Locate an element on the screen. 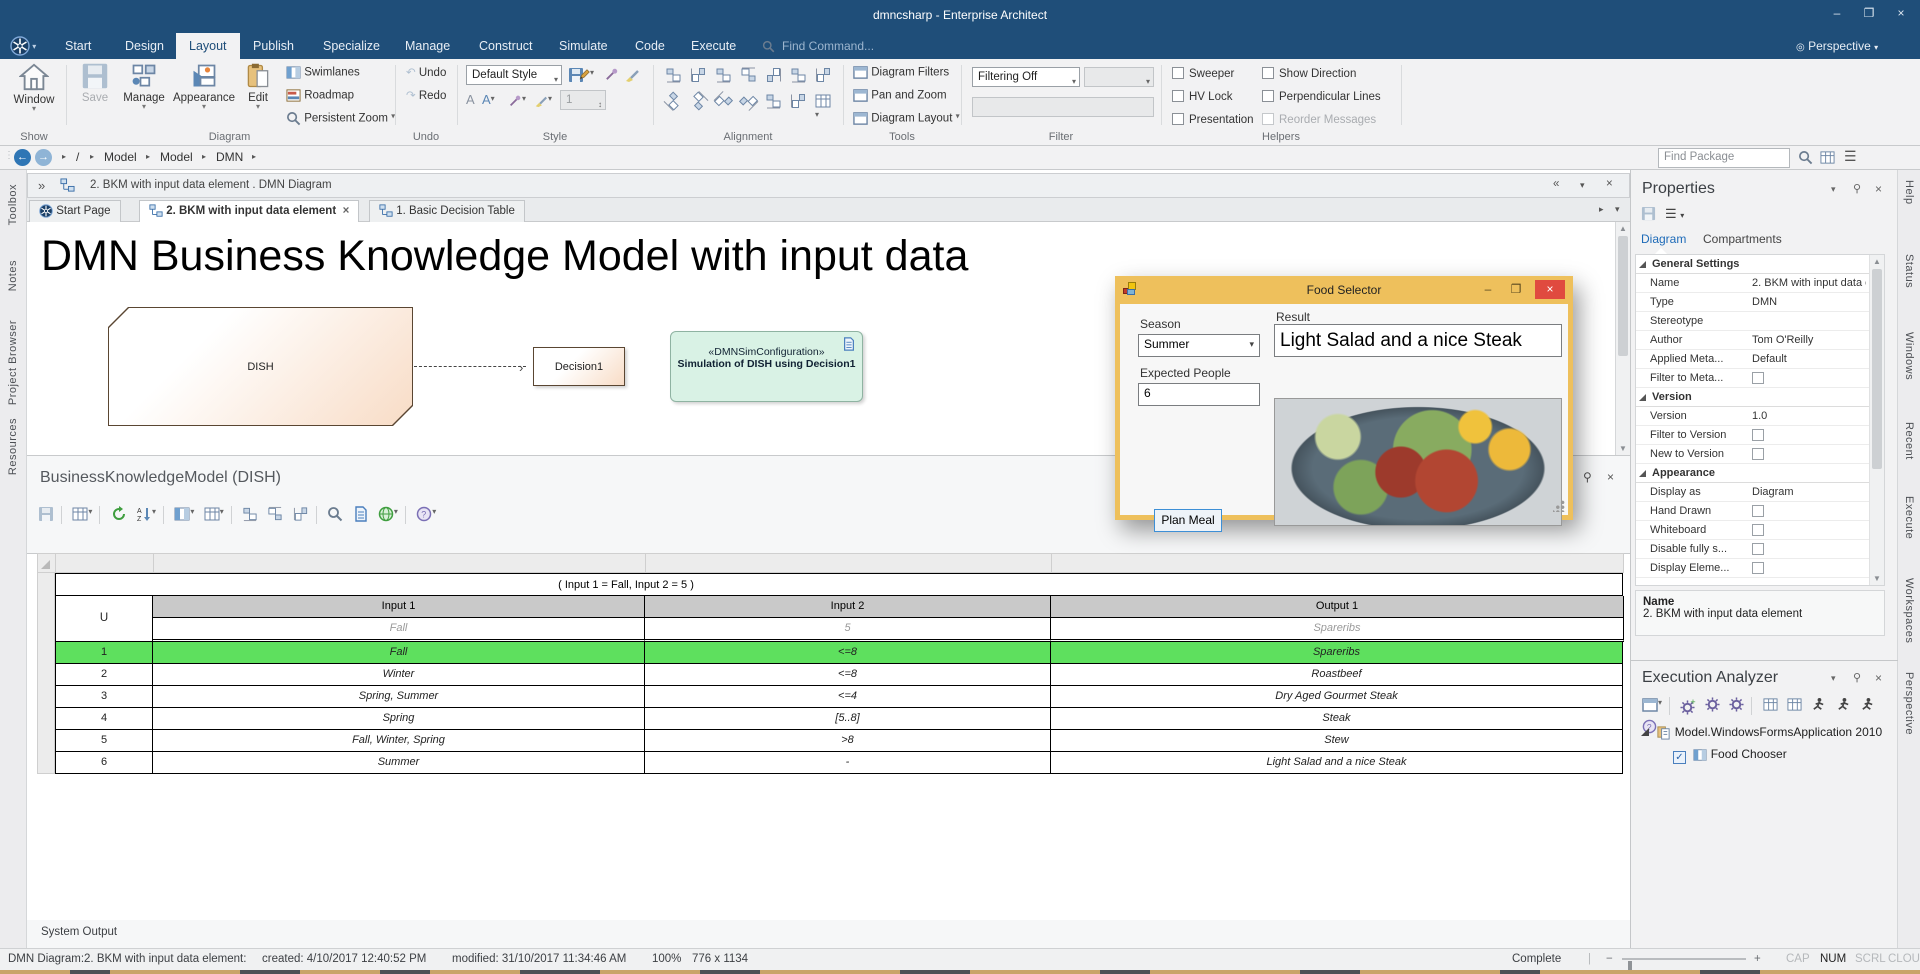  sort-icon: ▾ is located at coordinates (146, 515).